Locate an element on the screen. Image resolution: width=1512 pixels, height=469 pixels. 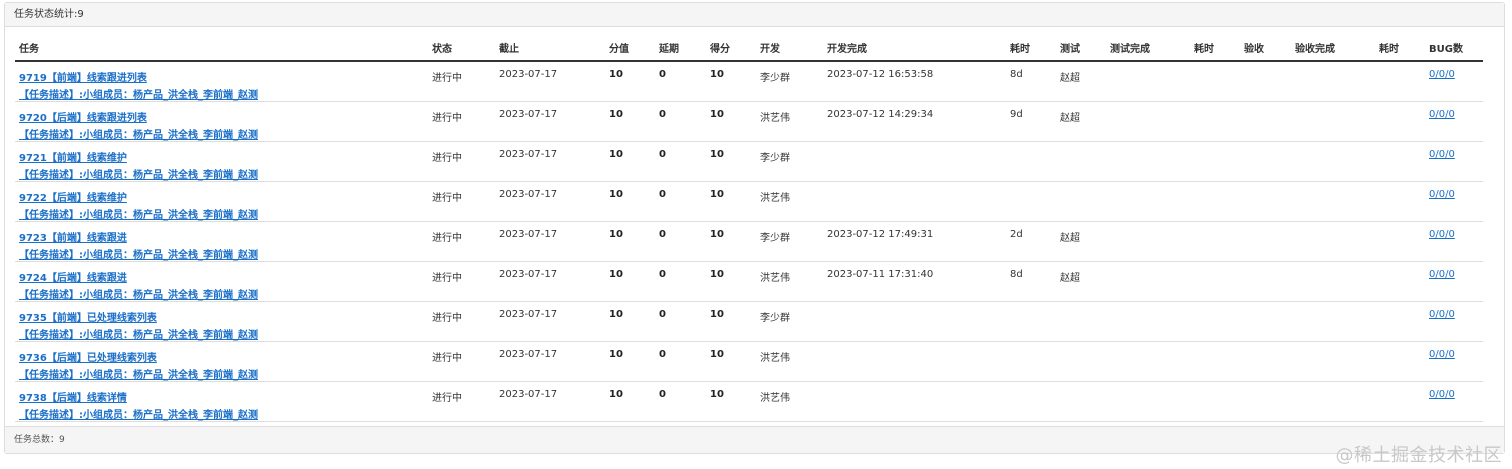
task-title-link: 9723【前端】线索跟进 is located at coordinates (221, 236).